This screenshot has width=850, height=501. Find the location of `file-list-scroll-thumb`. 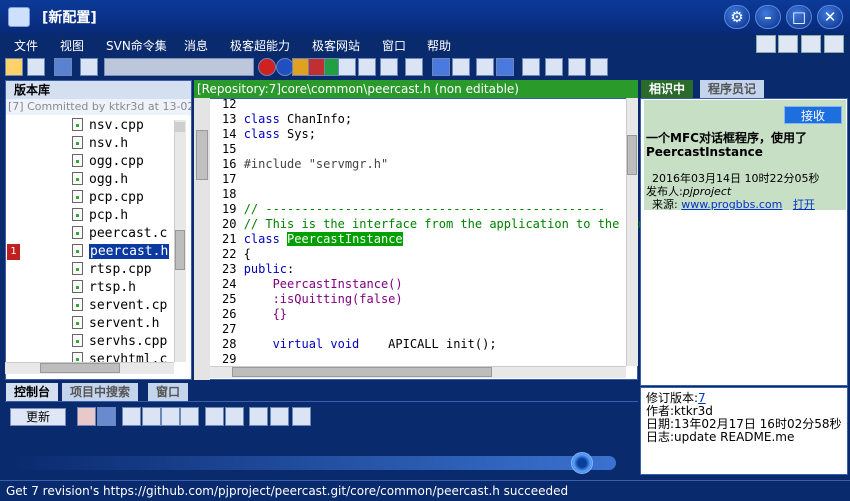

file-list-scroll-thumb is located at coordinates (180, 250).